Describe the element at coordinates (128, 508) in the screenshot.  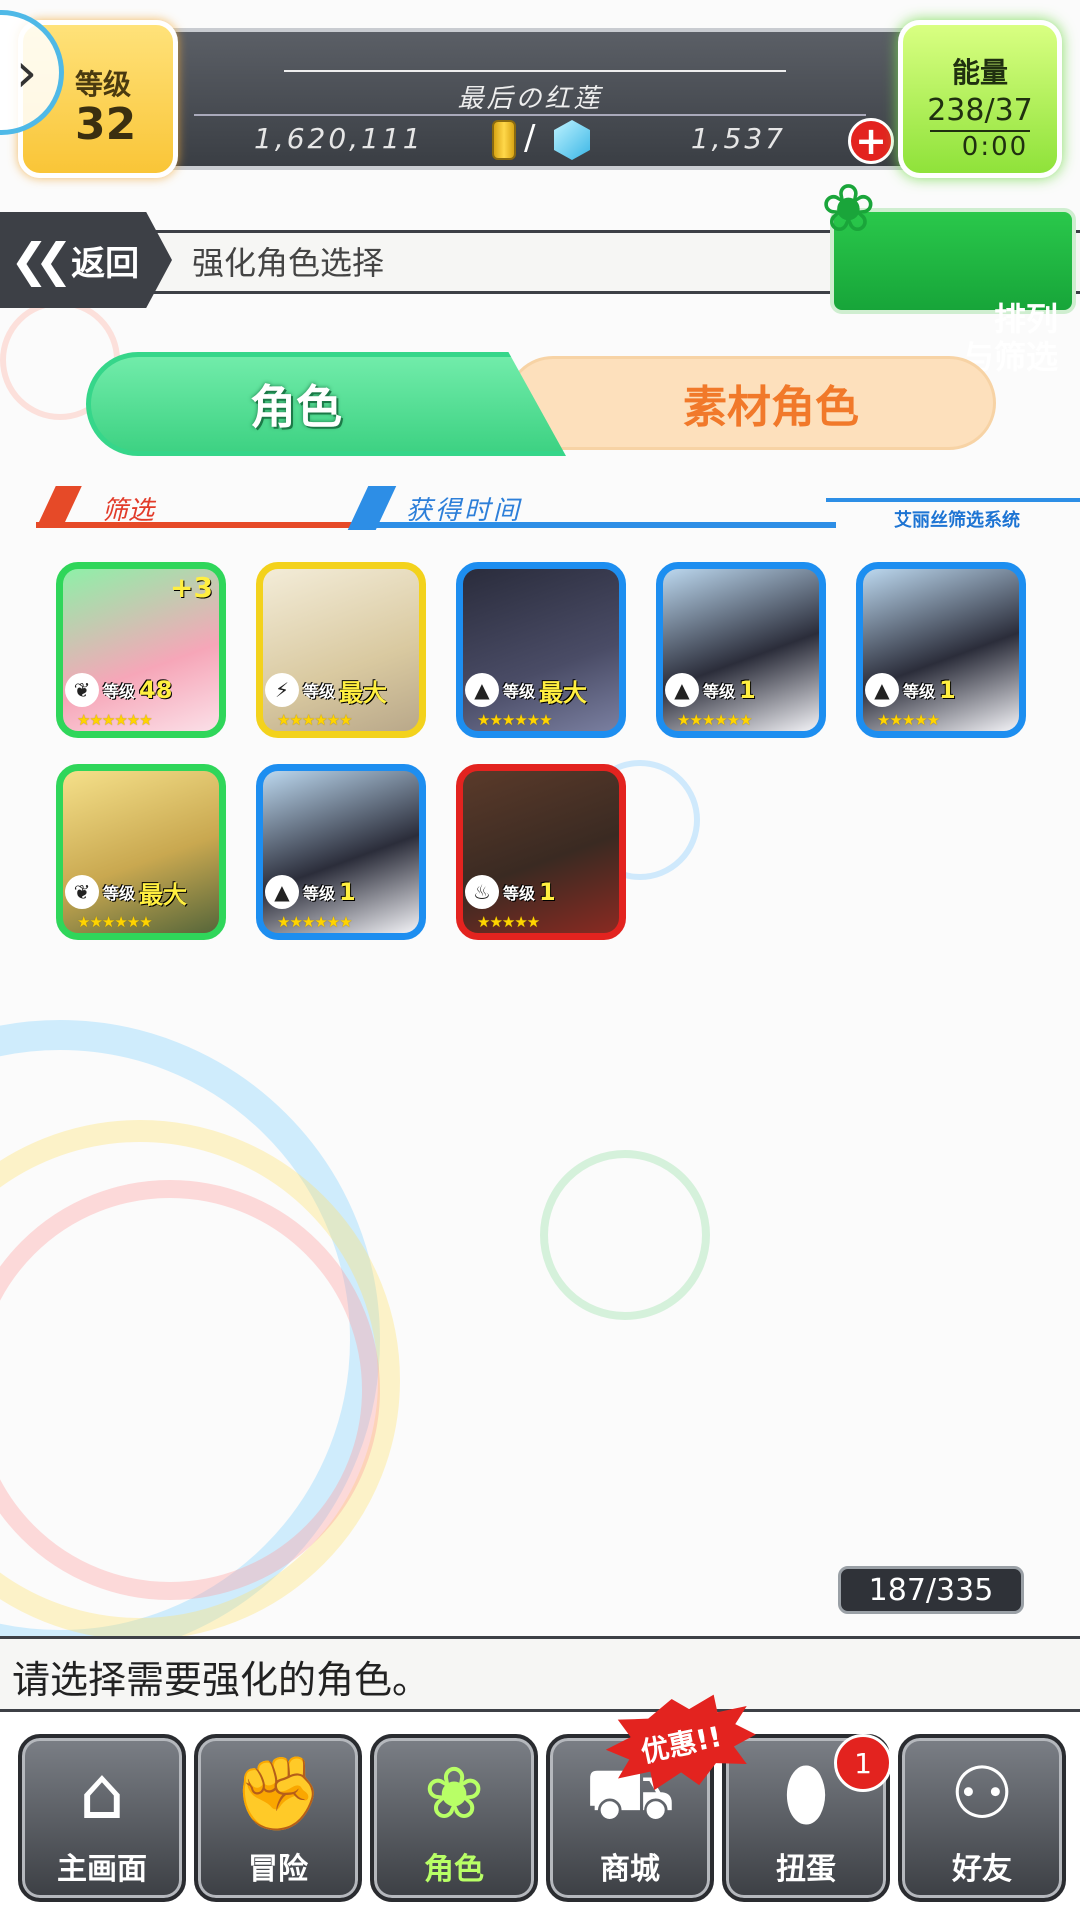
I see `filter-button: 筛选` at that location.